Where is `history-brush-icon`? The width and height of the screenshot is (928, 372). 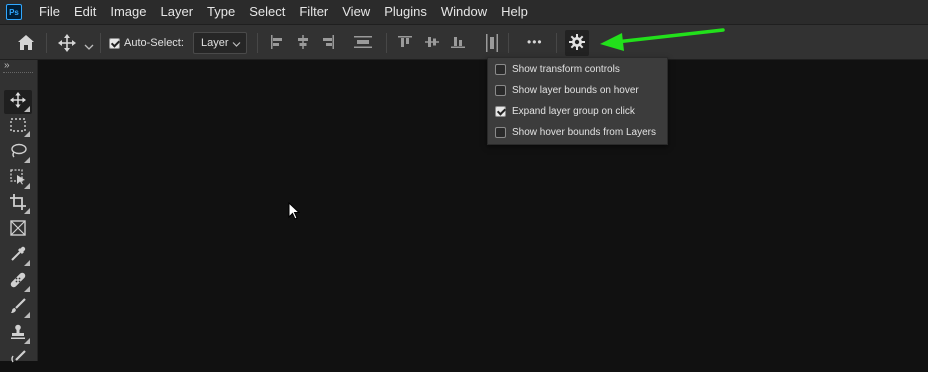
history-brush-icon is located at coordinates (18, 360).